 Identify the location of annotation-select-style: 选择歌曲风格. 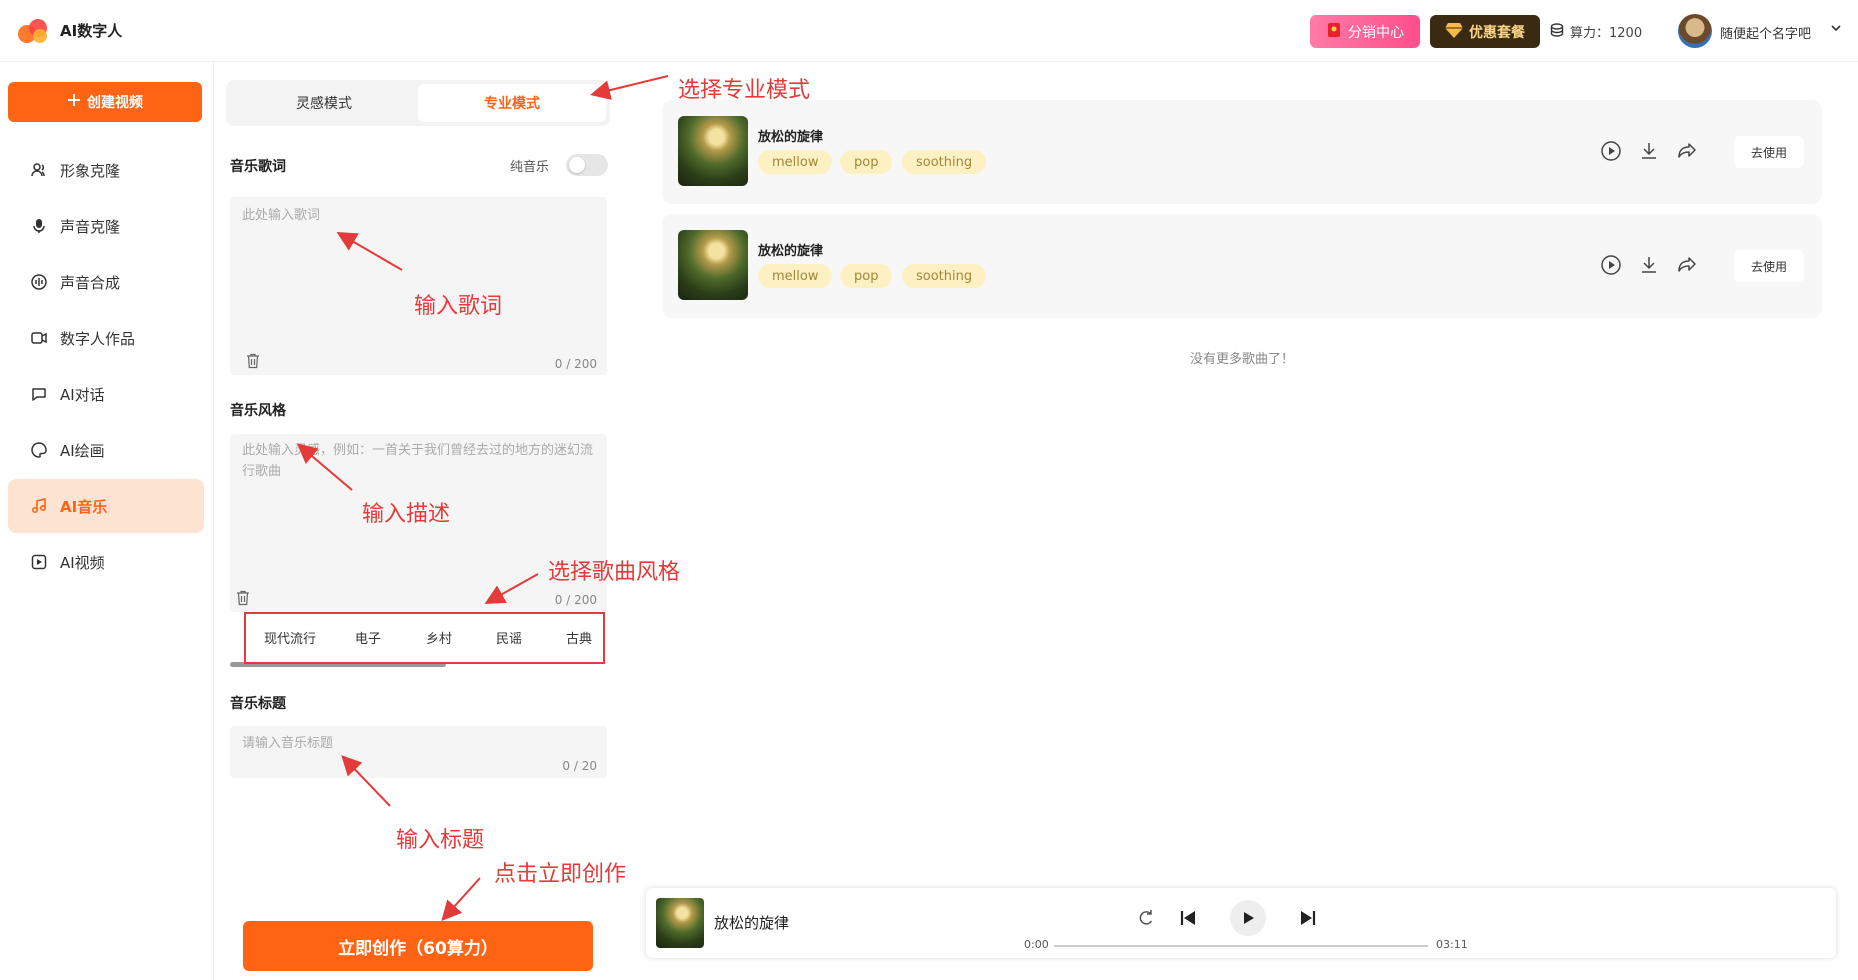
(614, 572).